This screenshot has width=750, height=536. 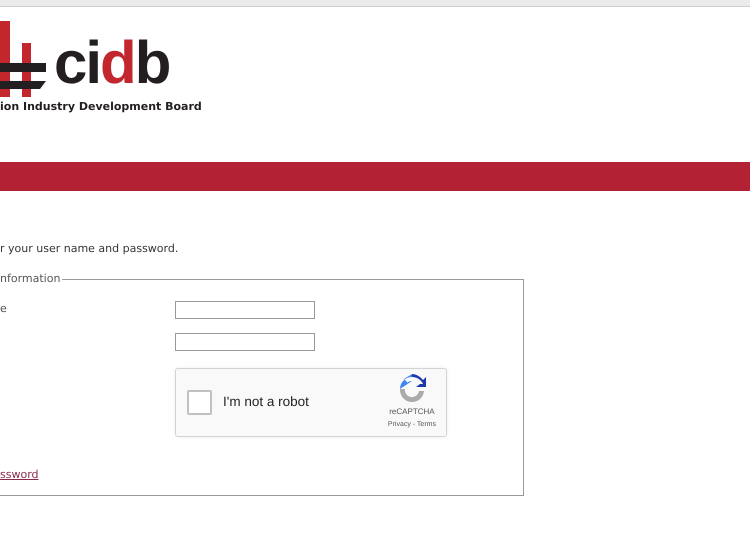 What do you see at coordinates (199, 402) in the screenshot?
I see `captcha-checkbox` at bounding box center [199, 402].